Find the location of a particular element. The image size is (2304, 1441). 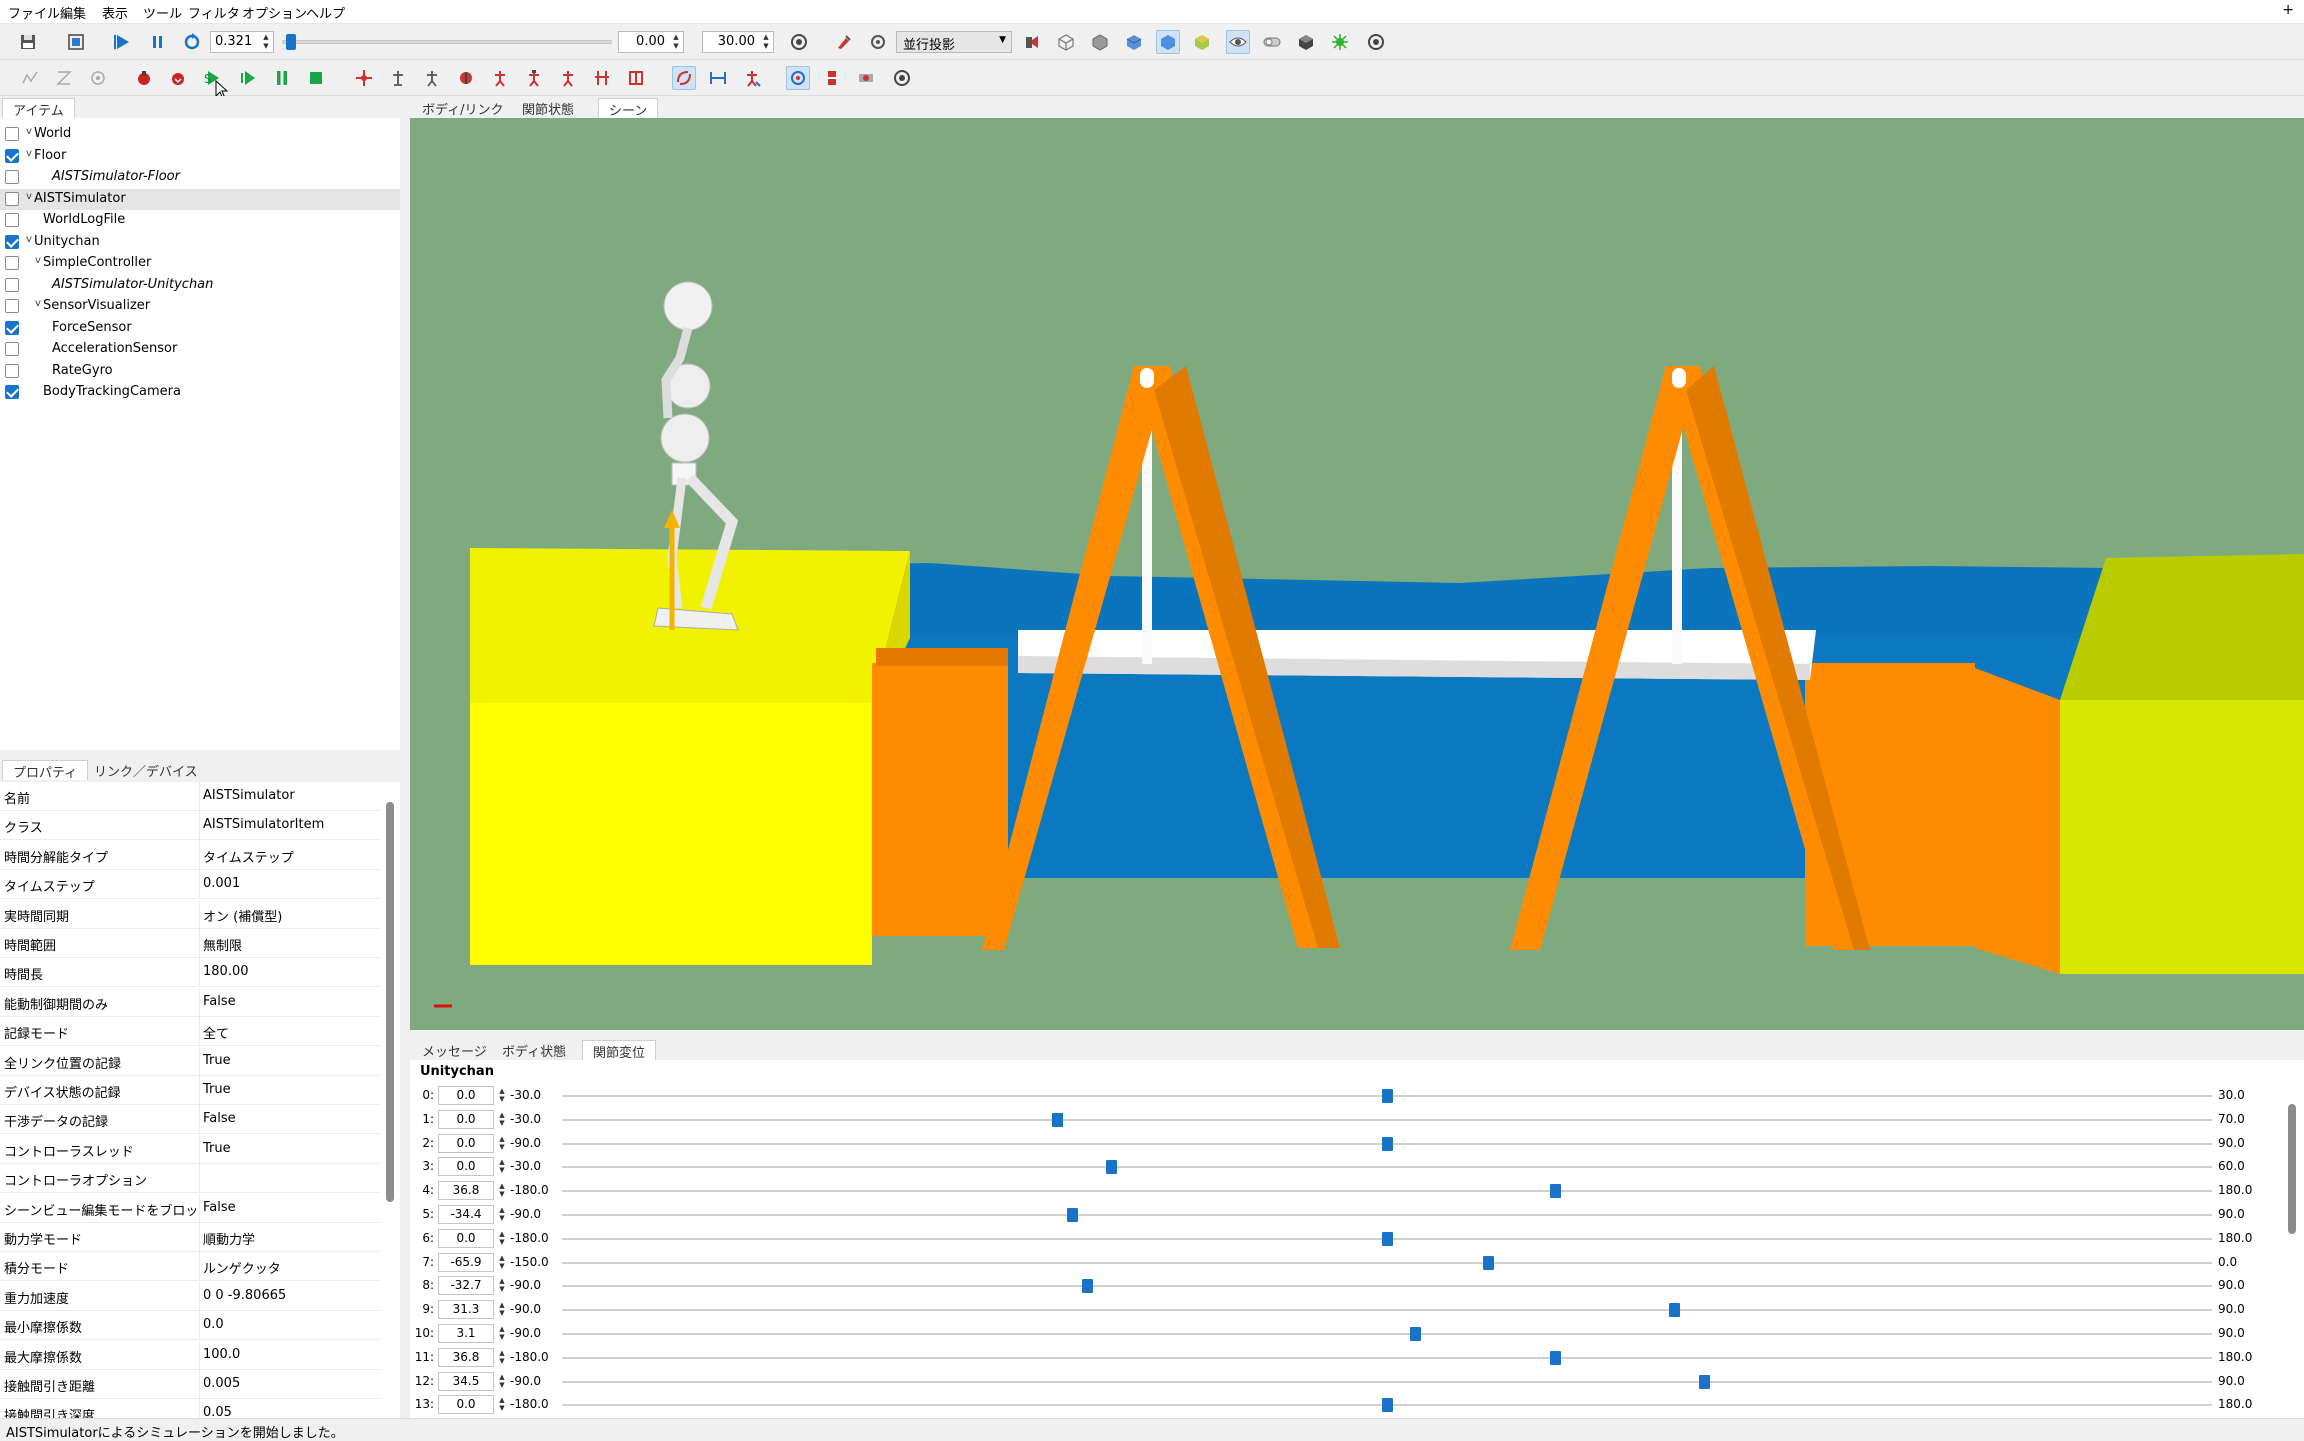

pose-red3-icon is located at coordinates (568, 78).